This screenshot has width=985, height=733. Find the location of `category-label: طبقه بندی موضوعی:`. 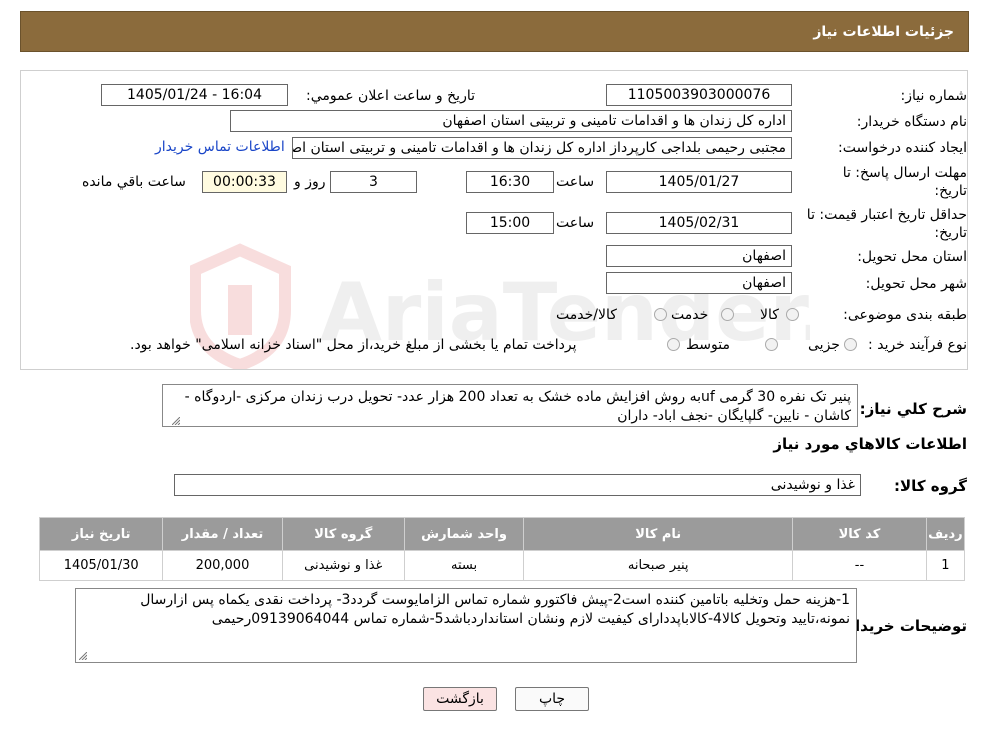

category-label: طبقه بندی موضوعی: is located at coordinates (905, 315).